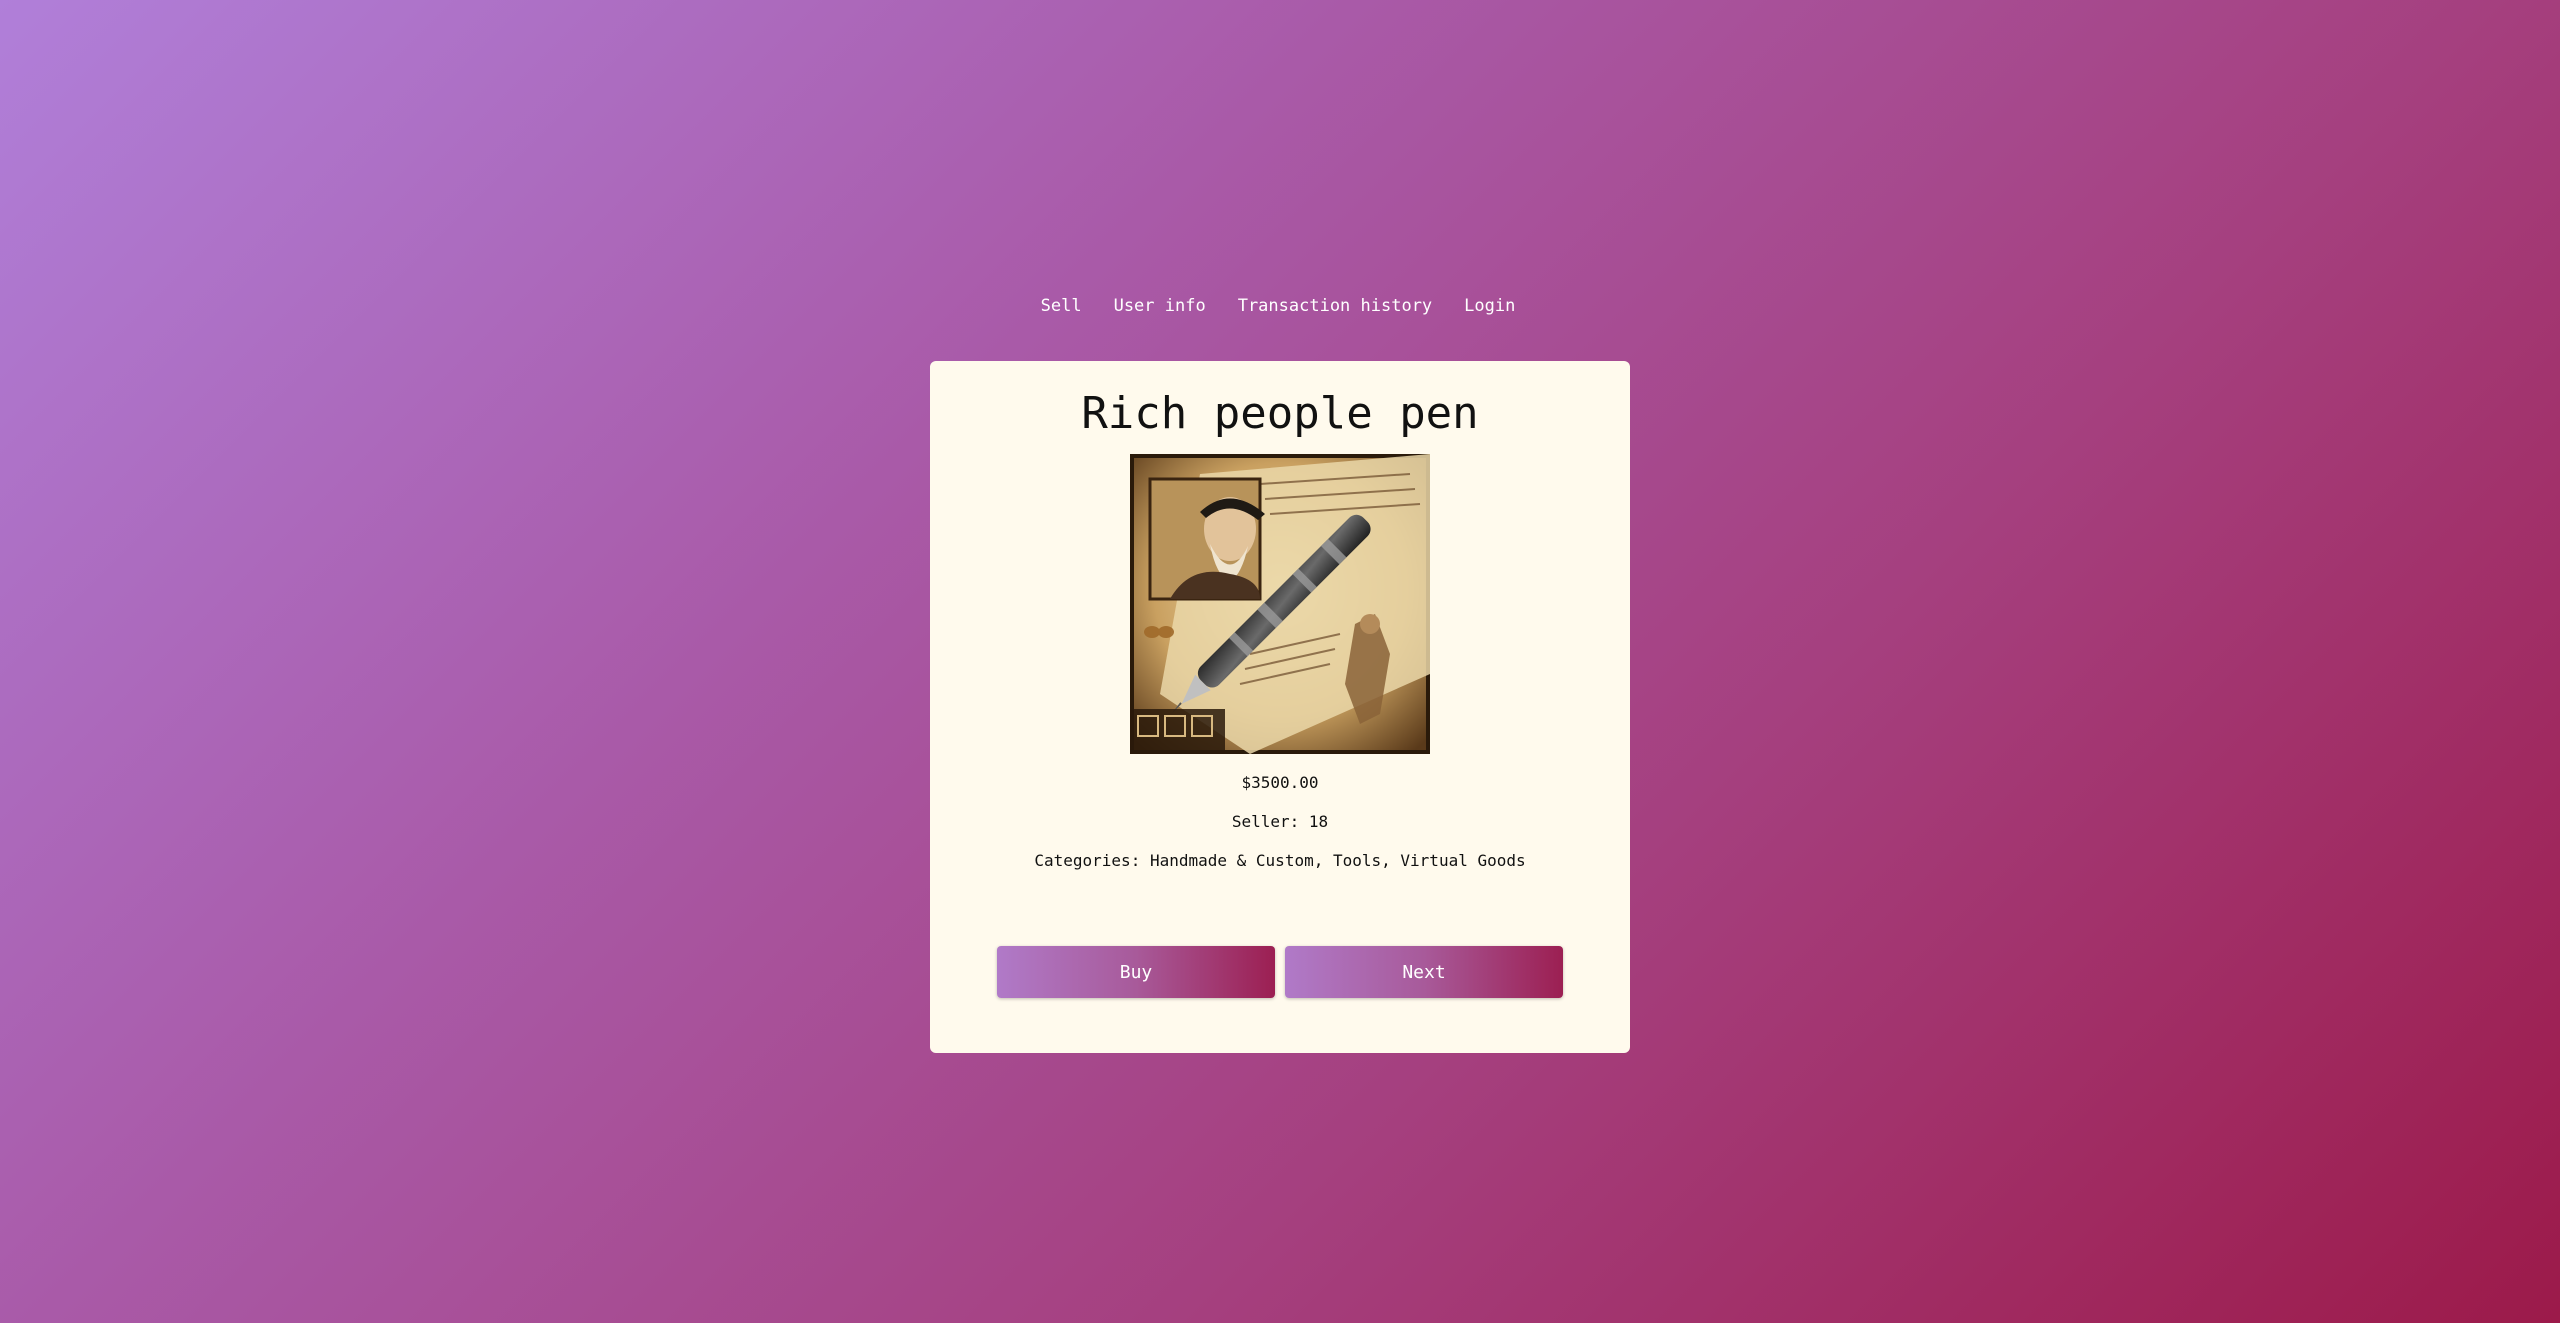 The width and height of the screenshot is (2560, 1323). Describe the element at coordinates (1335, 306) in the screenshot. I see `nav-item-transaction-history: Transaction history` at that location.